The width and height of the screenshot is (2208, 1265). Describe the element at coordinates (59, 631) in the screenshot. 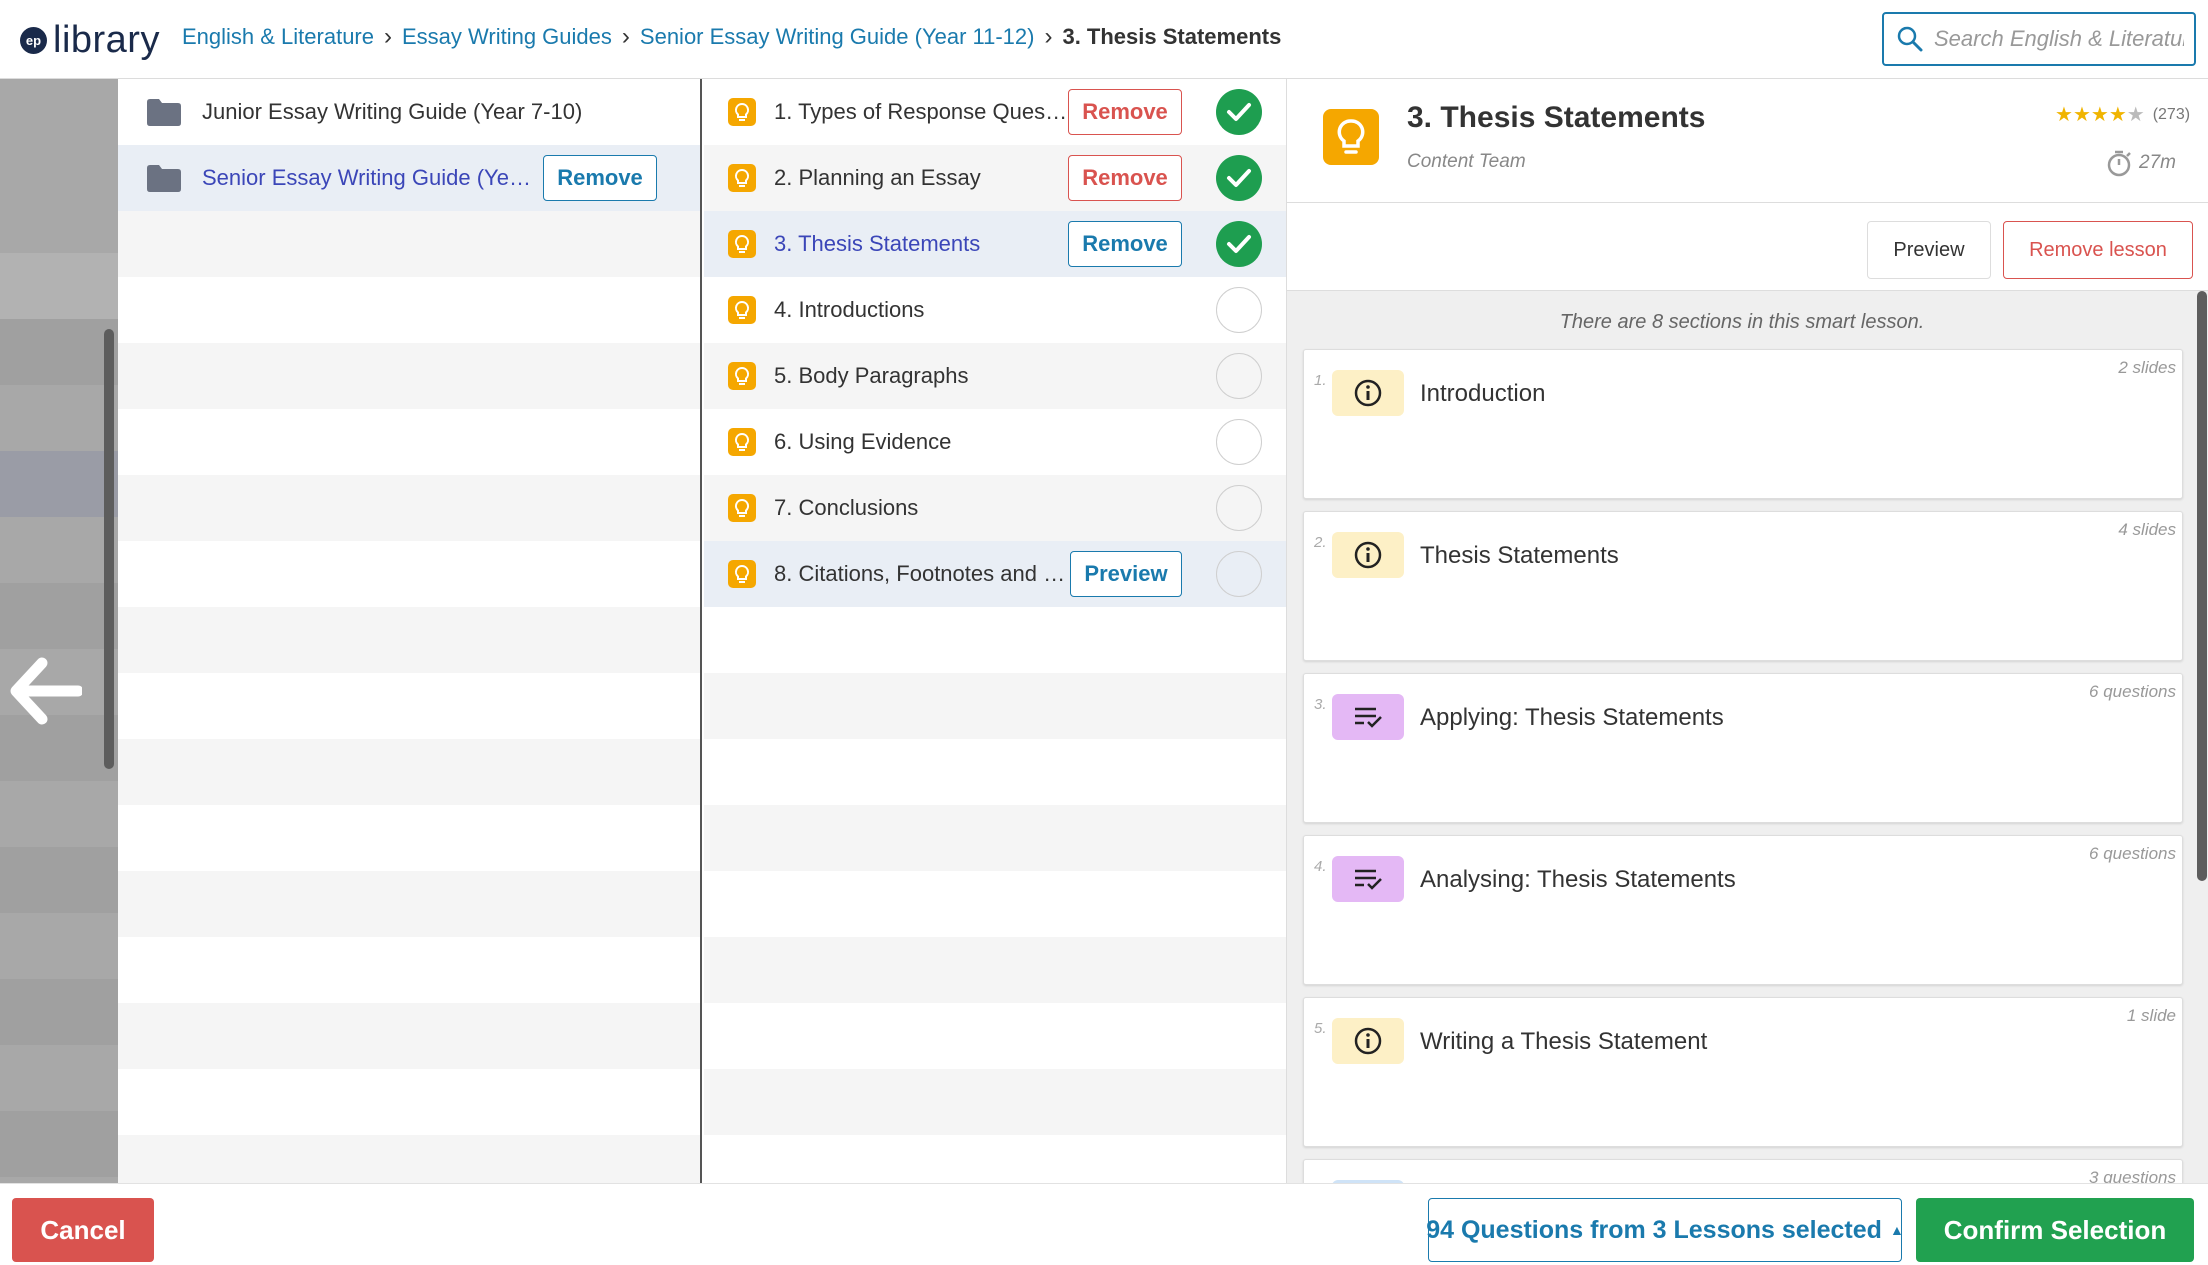

I see `collapsed-panel` at that location.